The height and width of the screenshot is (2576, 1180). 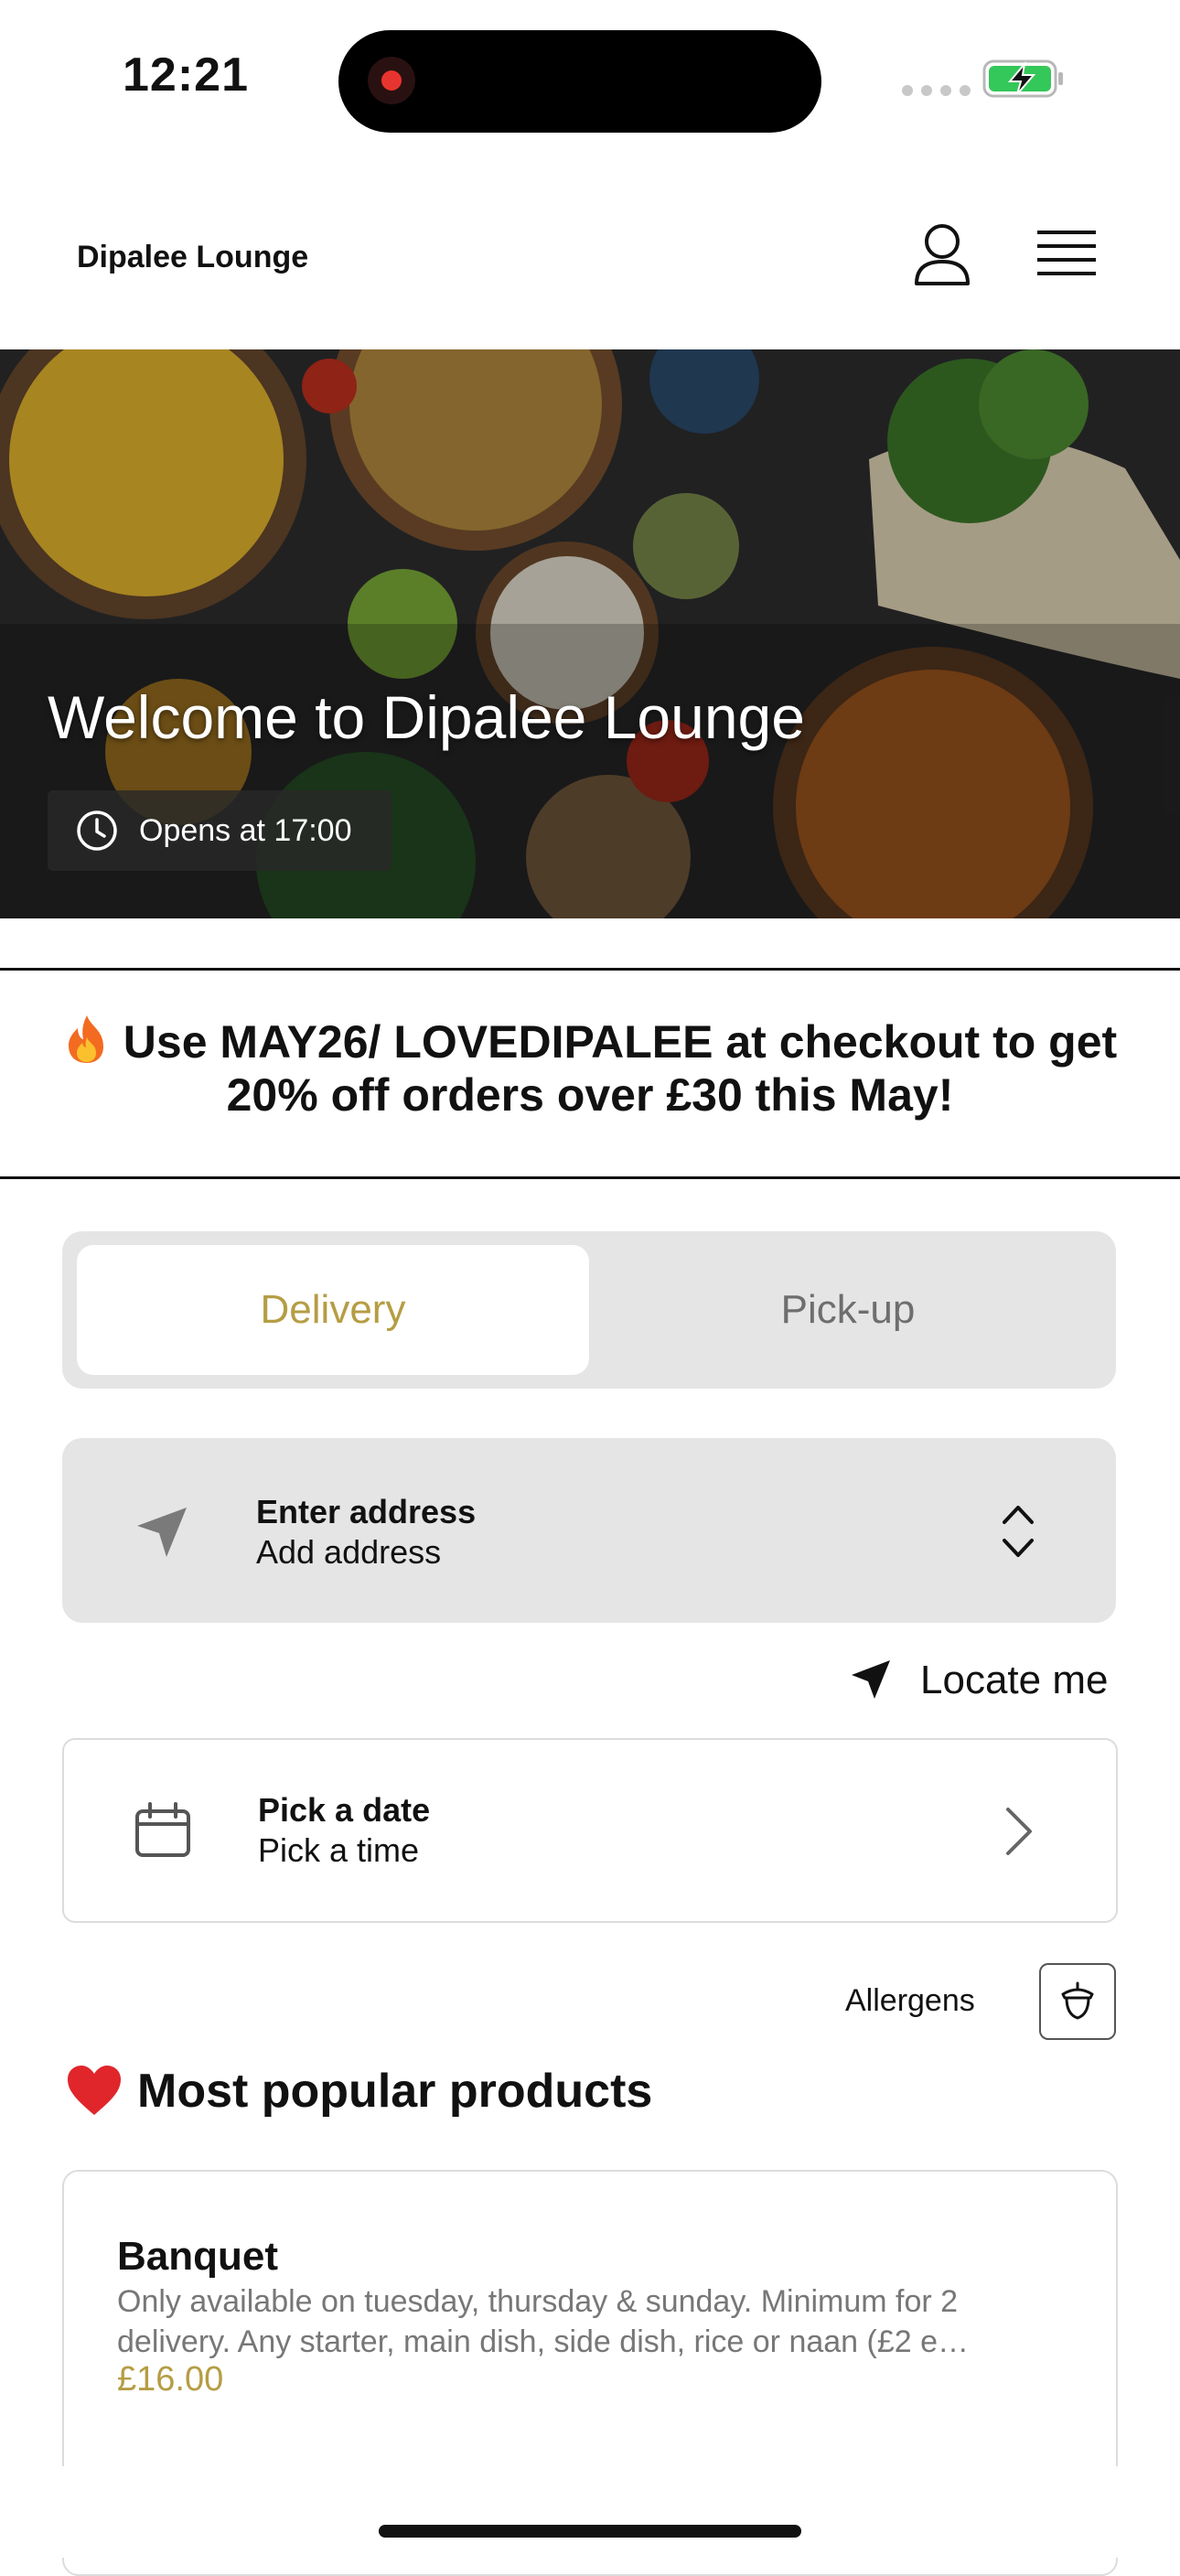 I want to click on acorn-allergen-icon, so click(x=1077, y=2001).